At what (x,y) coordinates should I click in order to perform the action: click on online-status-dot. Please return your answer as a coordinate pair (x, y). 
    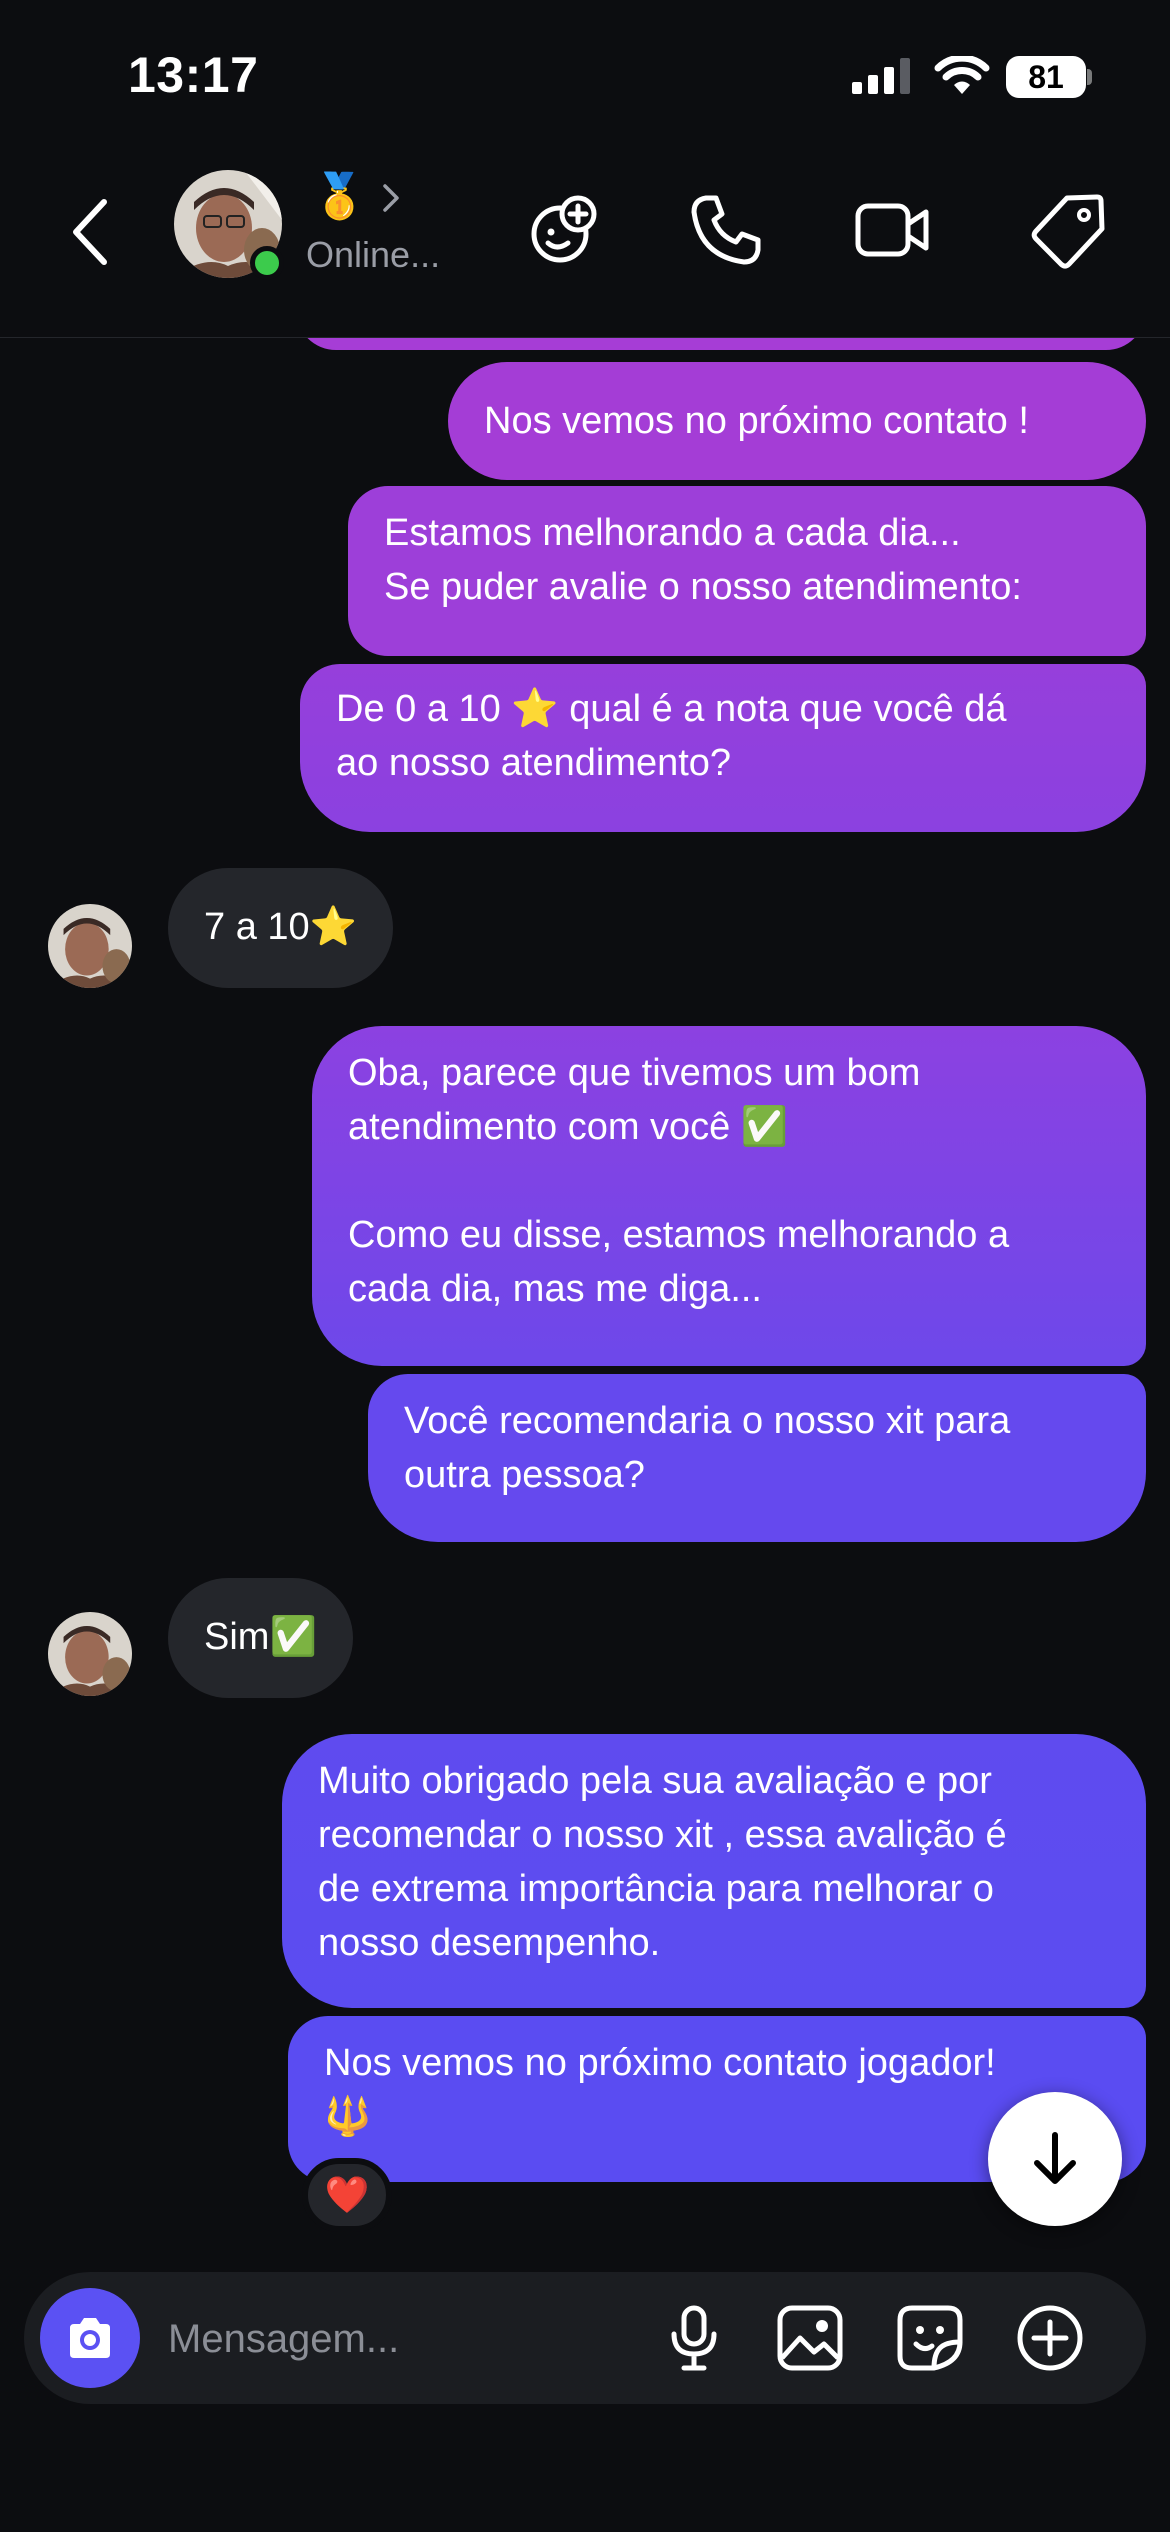
    Looking at the image, I should click on (267, 263).